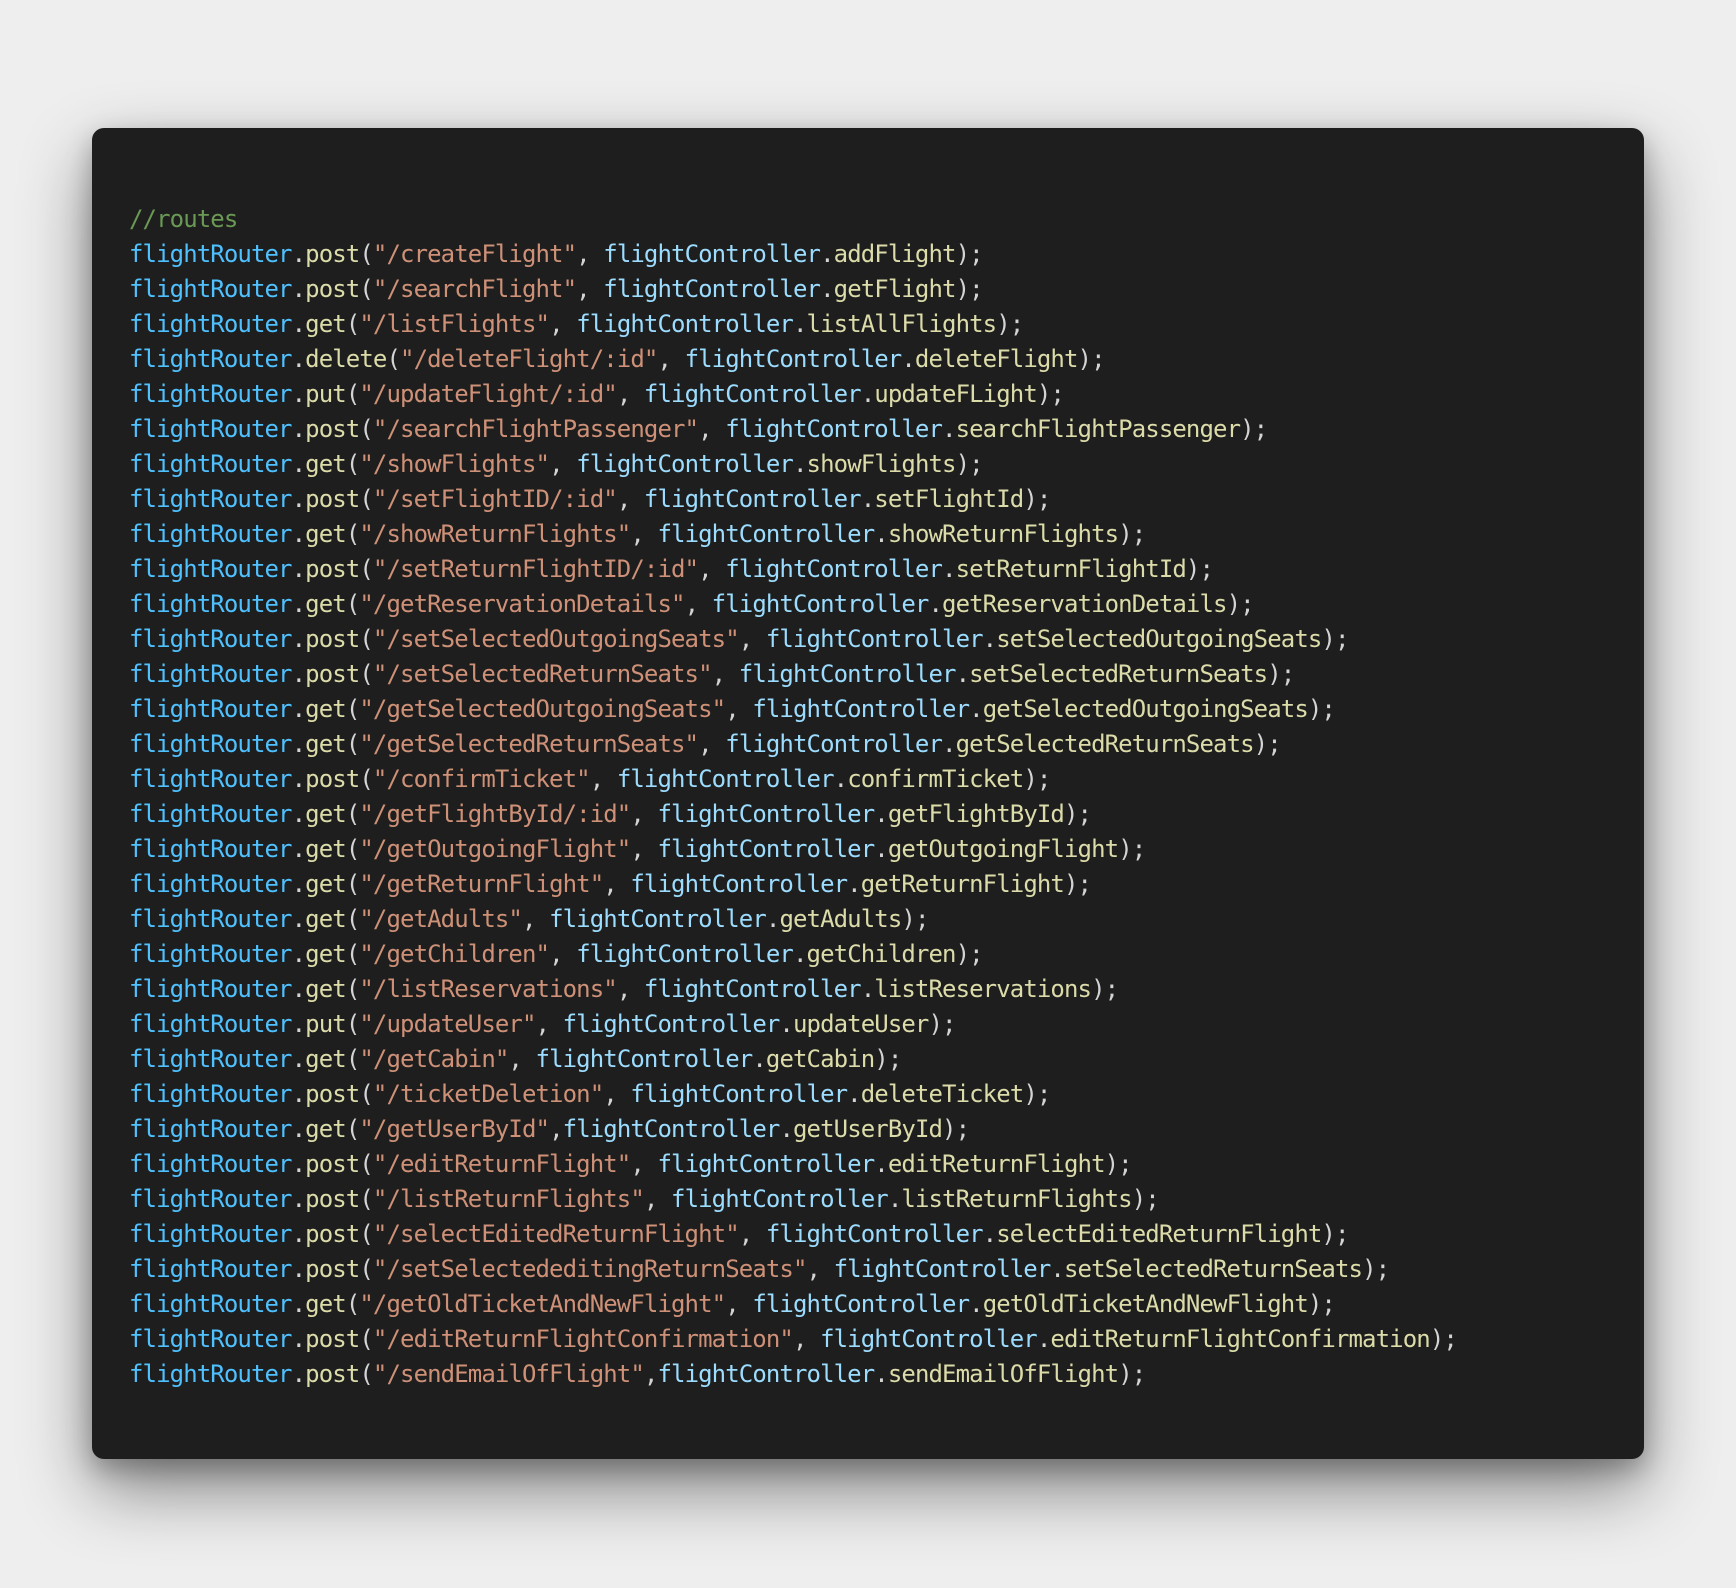 Image resolution: width=1736 pixels, height=1588 pixels. Describe the element at coordinates (495, 814) in the screenshot. I see `route-path: "/getFlightById/:id"` at that location.